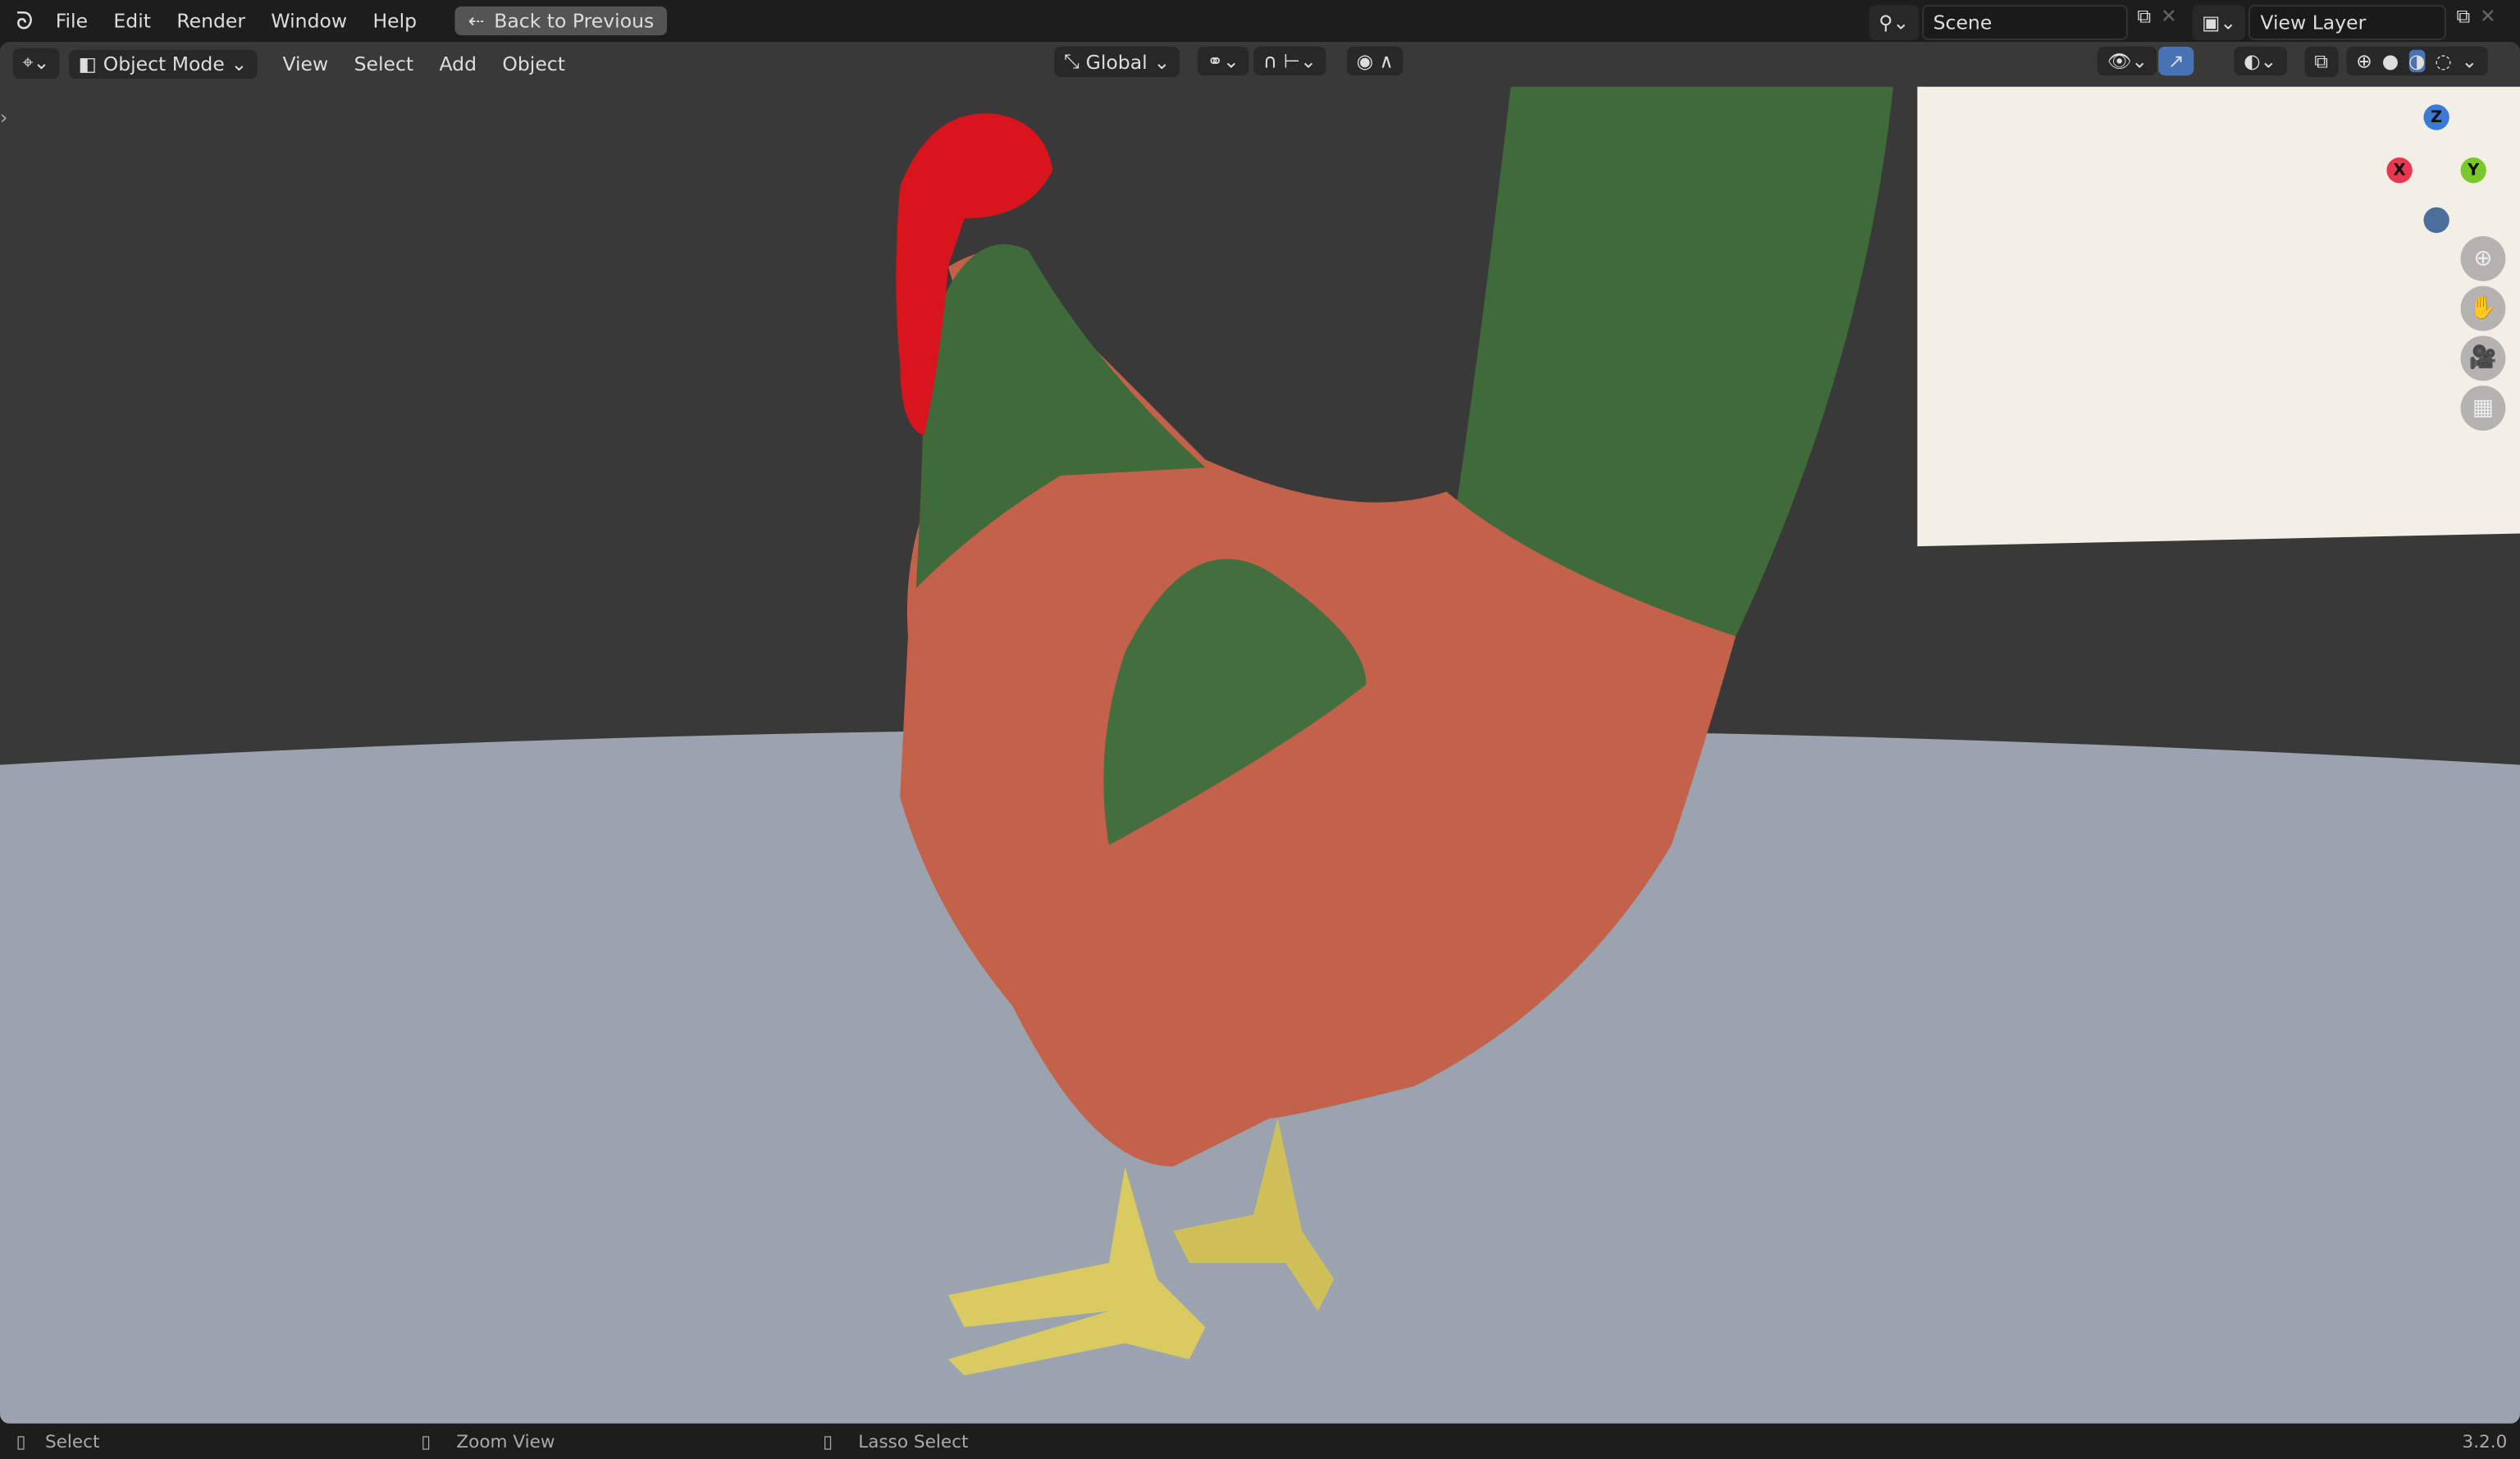  Describe the element at coordinates (1289, 61) in the screenshot. I see `snap-icon: ∩ ⊢⌄` at that location.